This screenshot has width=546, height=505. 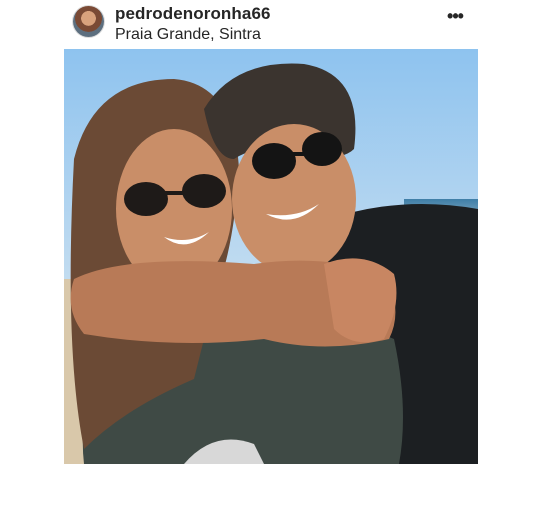 I want to click on location: Praia Grande, Sintra, so click(x=188, y=35).